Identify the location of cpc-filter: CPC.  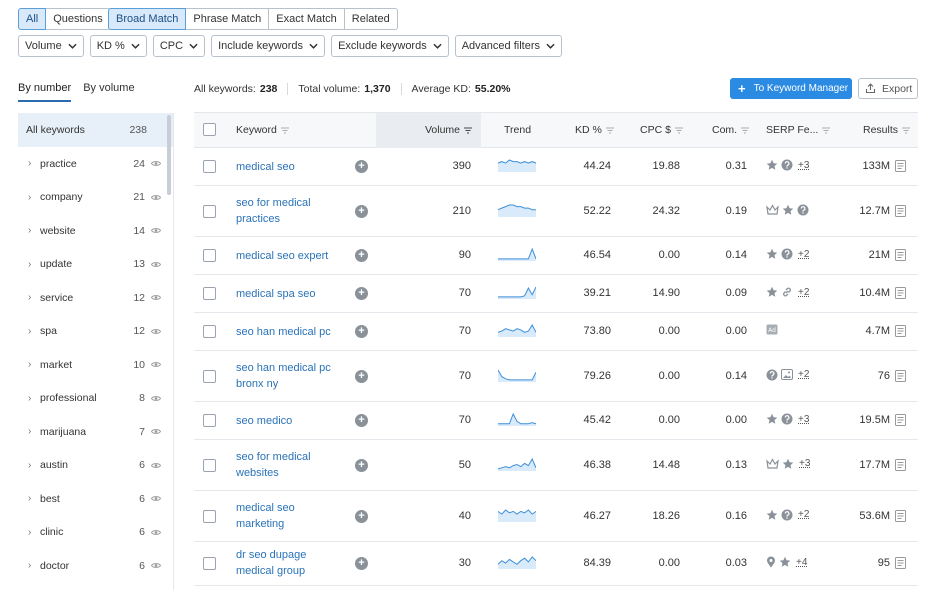
(179, 46).